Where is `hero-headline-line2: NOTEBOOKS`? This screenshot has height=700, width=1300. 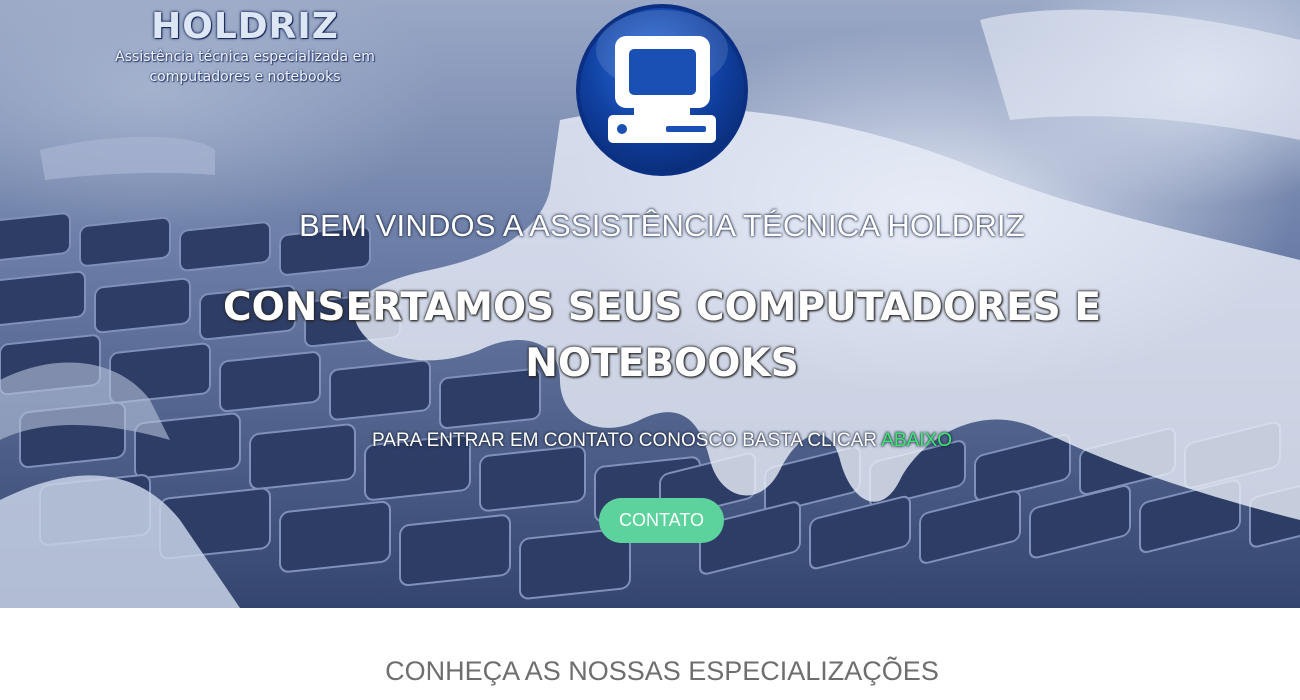
hero-headline-line2: NOTEBOOKS is located at coordinates (662, 363).